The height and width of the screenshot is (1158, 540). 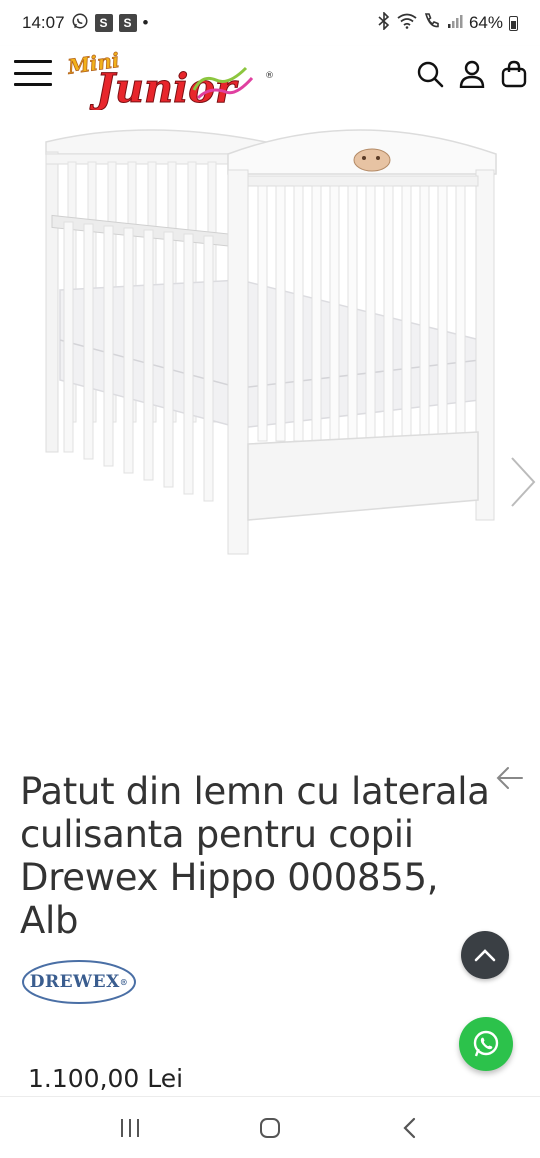 What do you see at coordinates (43, 22) in the screenshot?
I see `status-time: 14:07` at bounding box center [43, 22].